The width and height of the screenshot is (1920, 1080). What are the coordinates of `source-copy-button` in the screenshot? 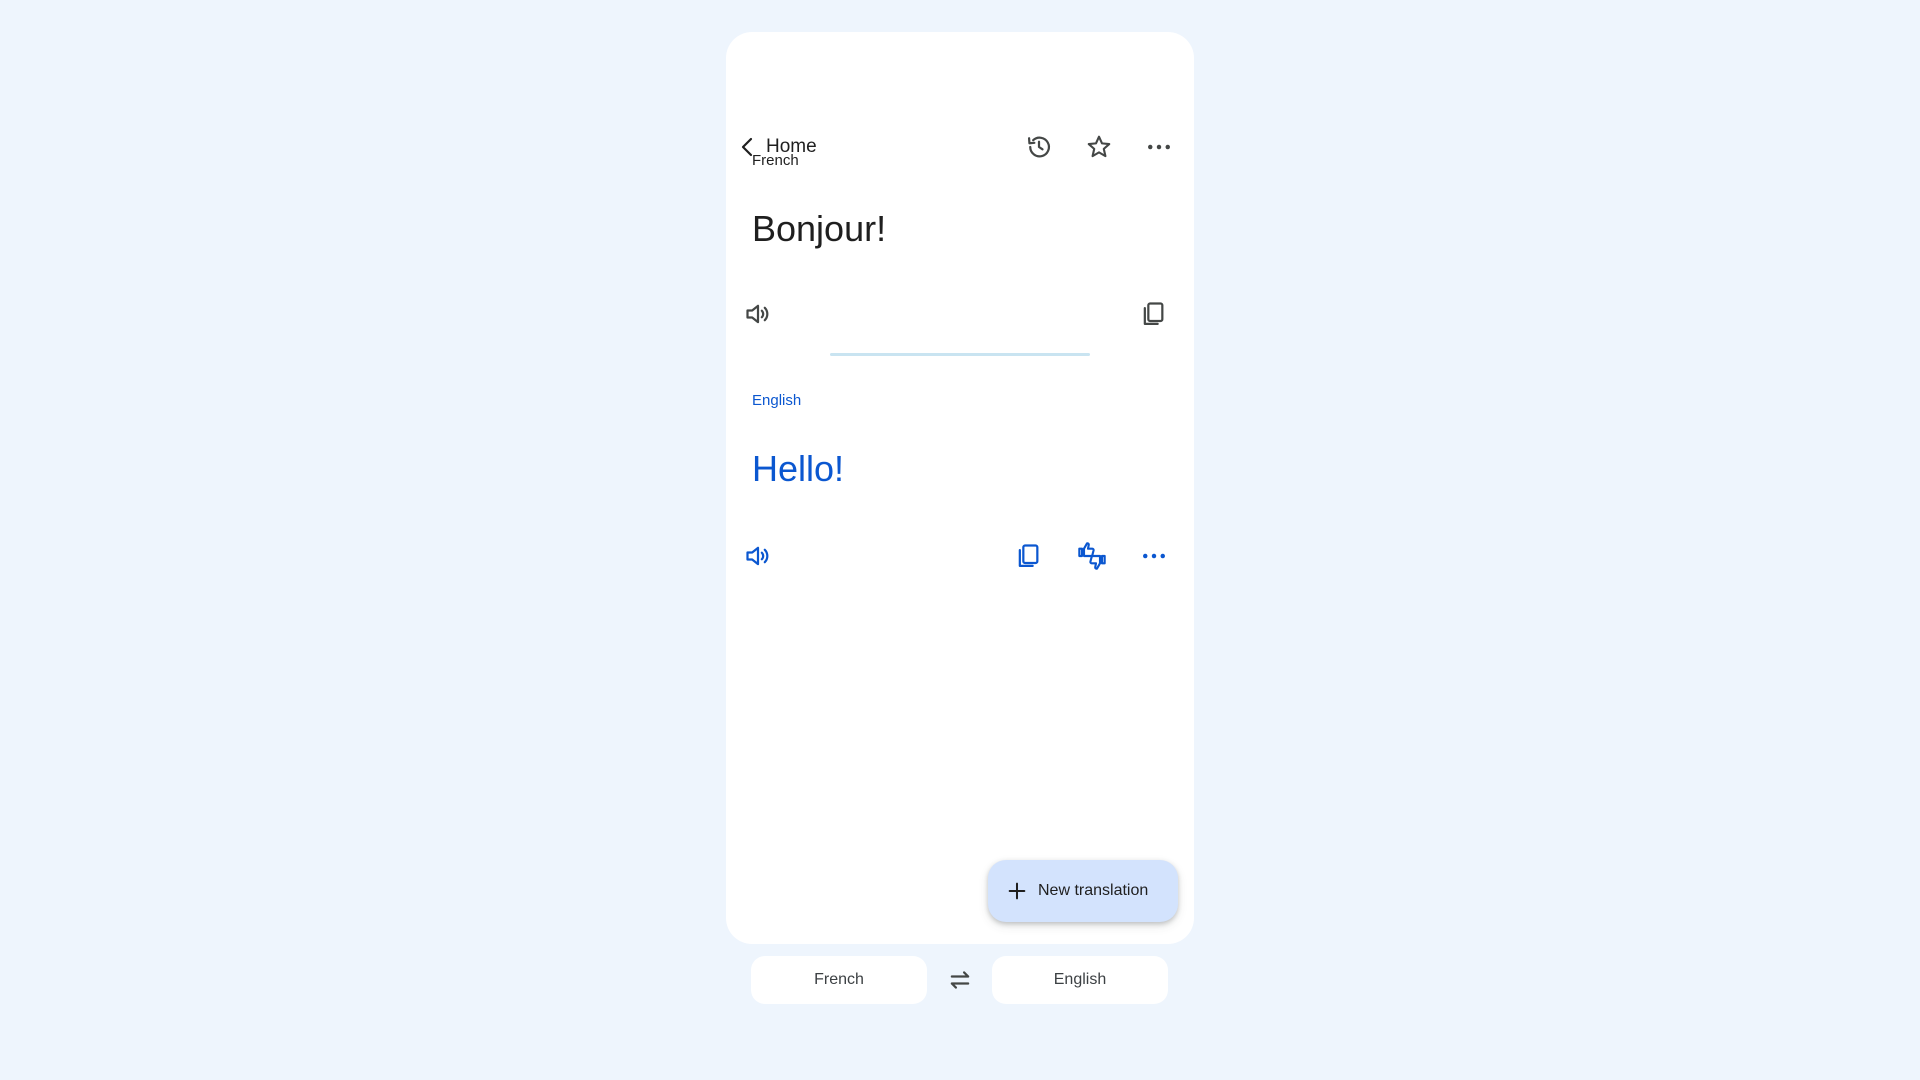 It's located at (1153, 314).